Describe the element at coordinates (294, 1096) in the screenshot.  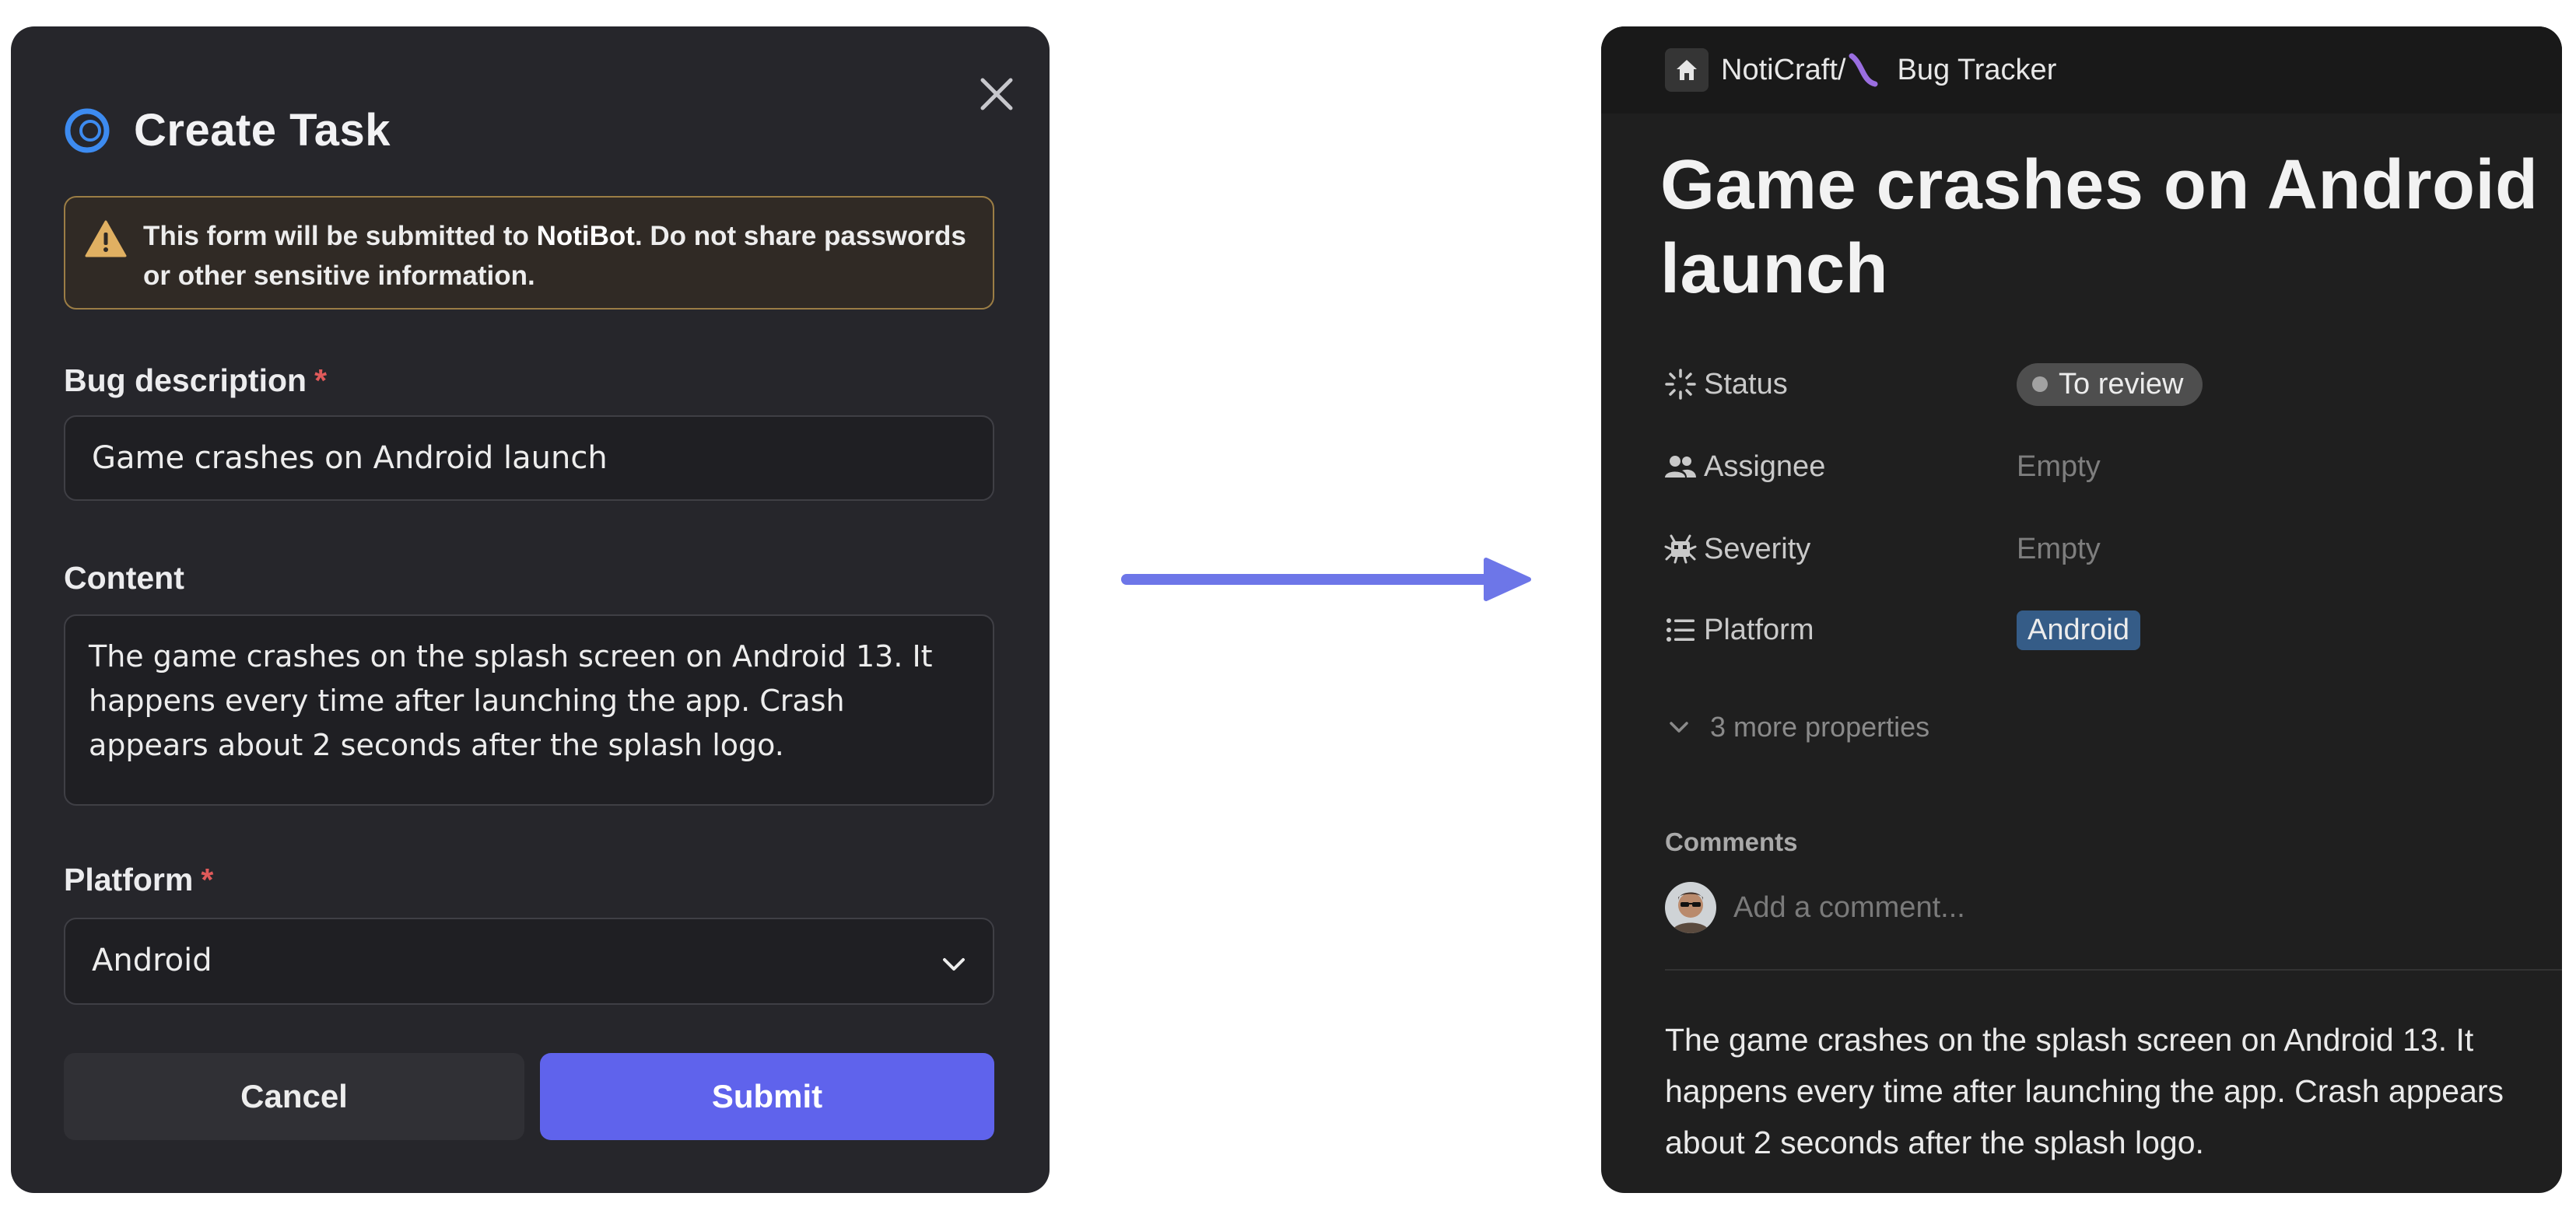
I see `cancel-button: Cancel` at that location.